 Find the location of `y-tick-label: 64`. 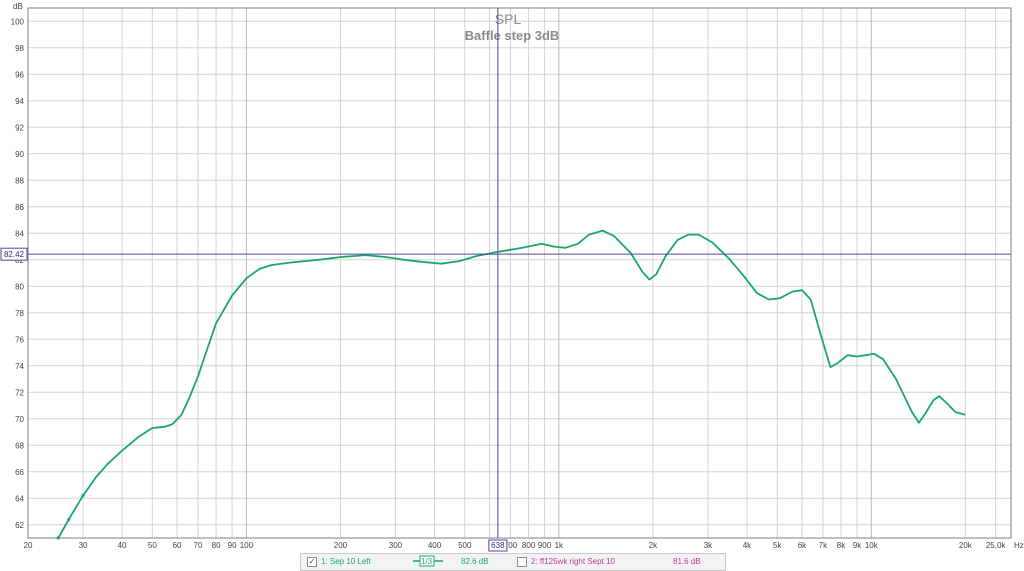

y-tick-label: 64 is located at coordinates (19, 498).